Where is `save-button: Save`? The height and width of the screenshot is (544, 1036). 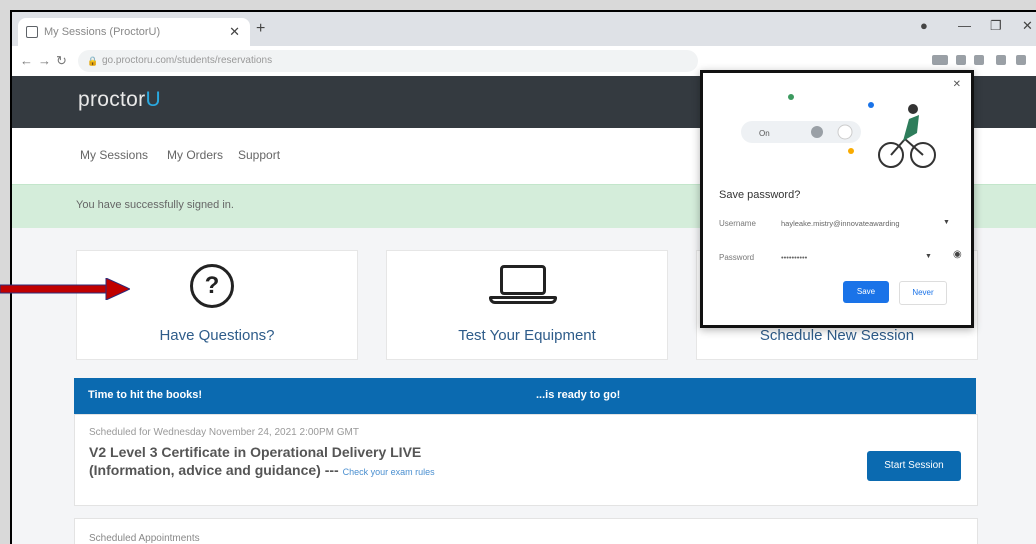
save-button: Save is located at coordinates (866, 292).